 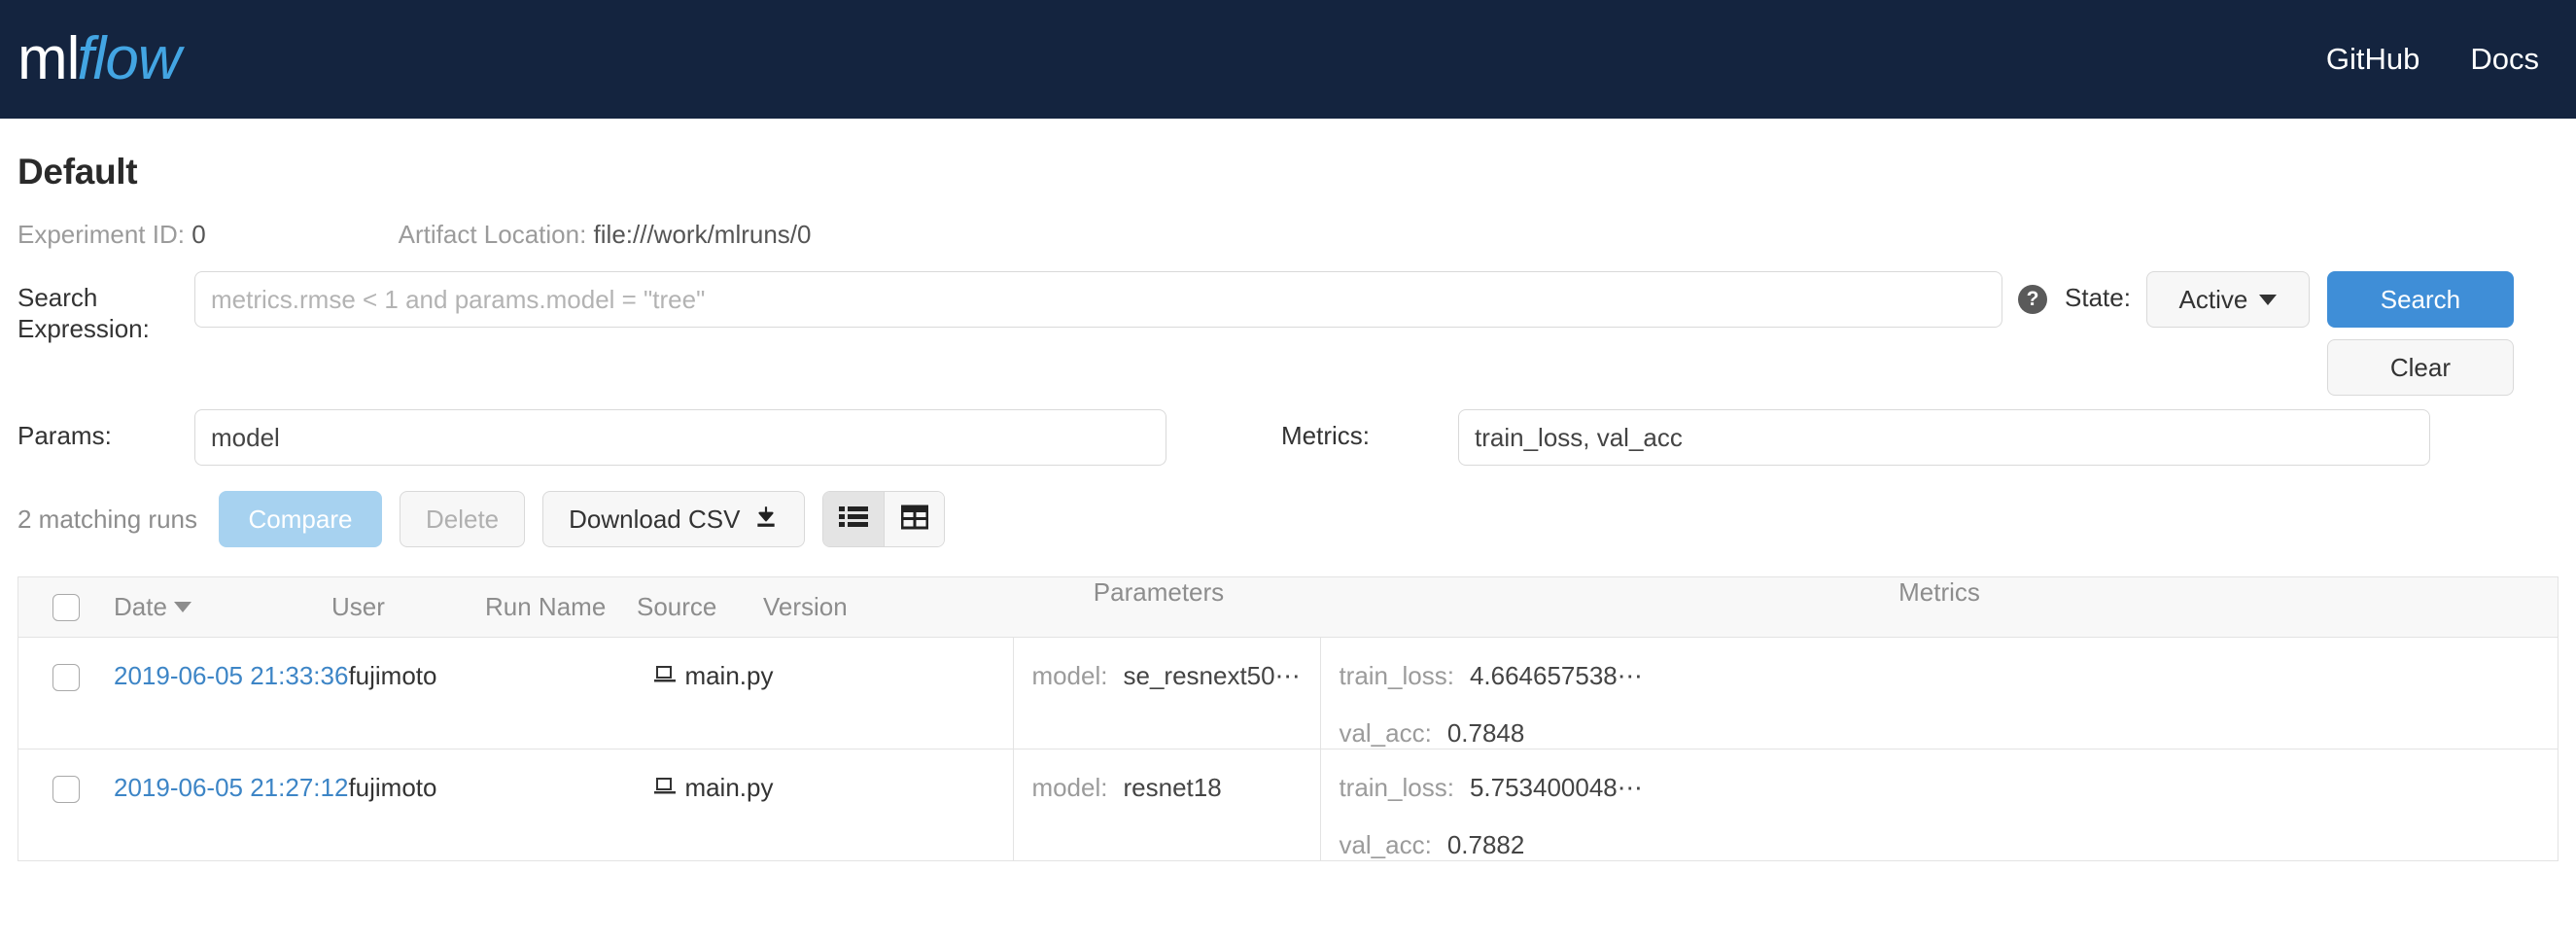 What do you see at coordinates (655, 519) in the screenshot?
I see `download-csv-label: Download CSV` at bounding box center [655, 519].